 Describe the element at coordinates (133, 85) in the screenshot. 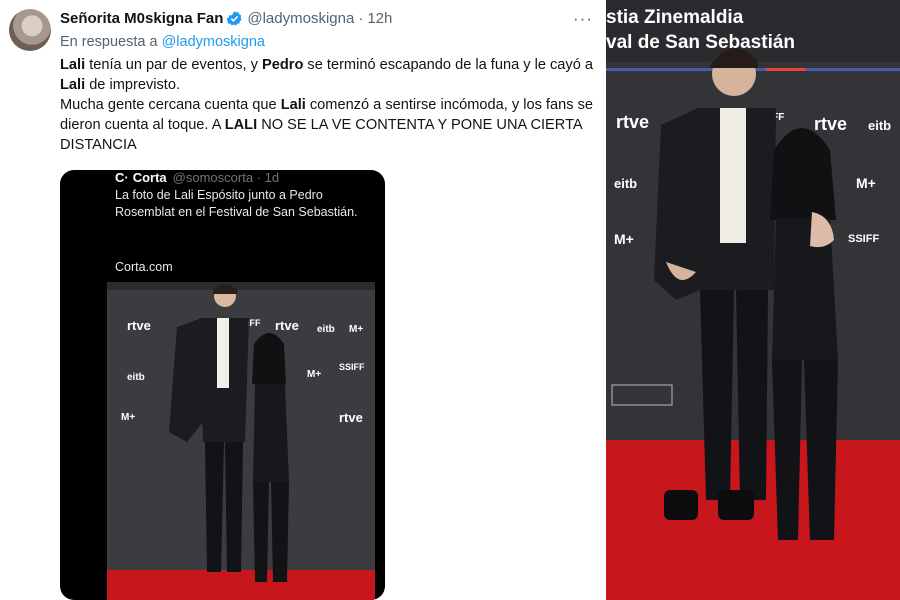

I see `text-span: de imprevisto.` at that location.